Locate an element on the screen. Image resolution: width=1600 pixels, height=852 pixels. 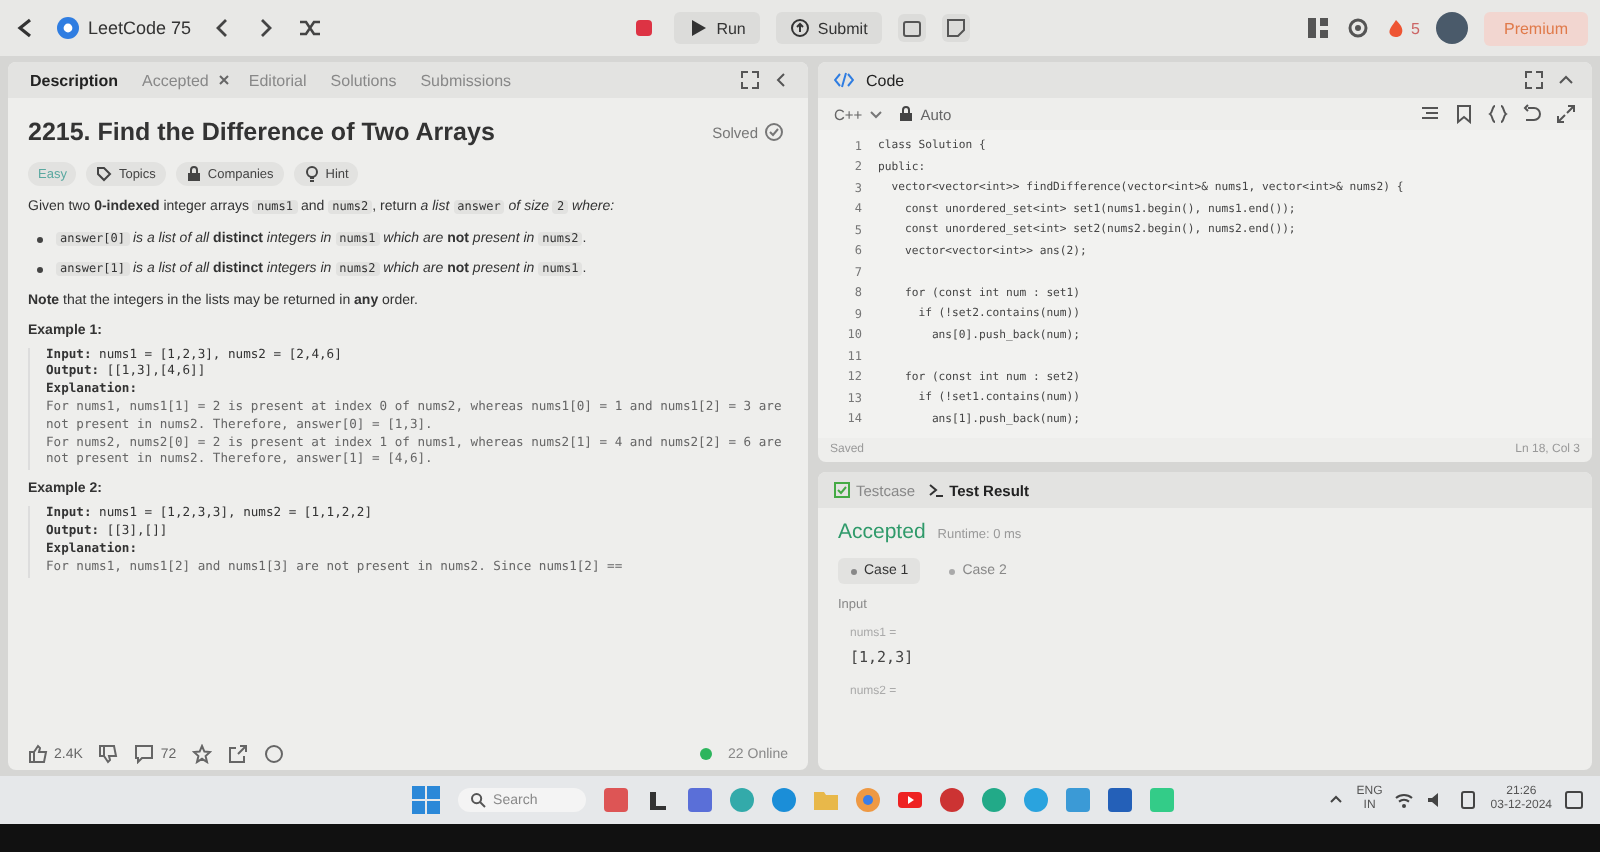
settings-icon is located at coordinates (1357, 28).